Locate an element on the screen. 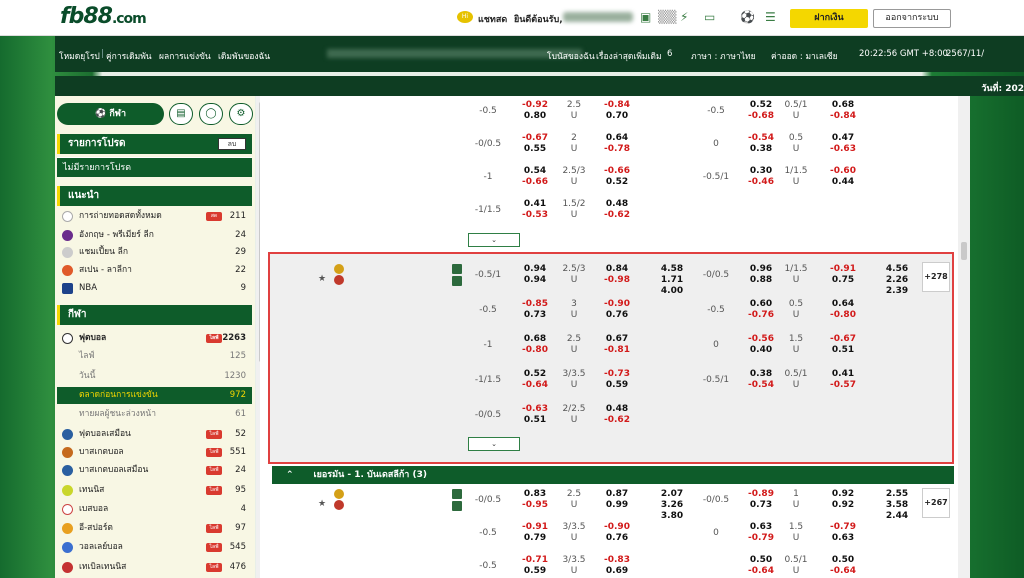 This screenshot has height=578, width=1024. half-odds-under: -0.84 is located at coordinates (843, 116).